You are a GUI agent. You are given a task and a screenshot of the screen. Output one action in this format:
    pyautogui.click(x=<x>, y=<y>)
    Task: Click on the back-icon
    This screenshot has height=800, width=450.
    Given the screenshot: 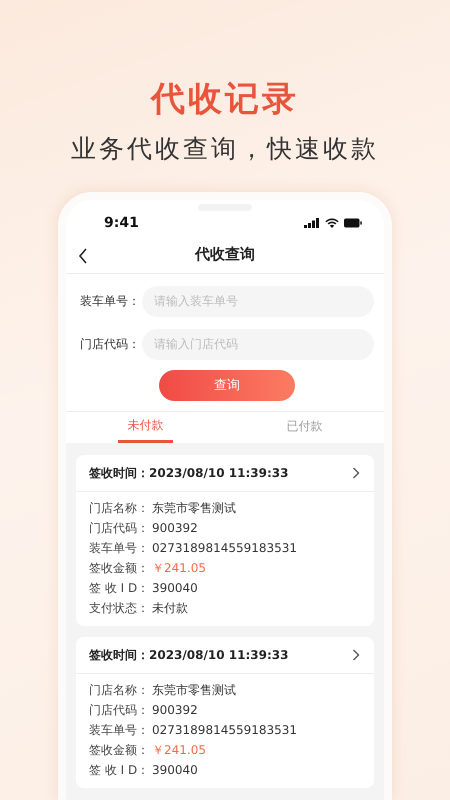 What is the action you would take?
    pyautogui.click(x=83, y=256)
    